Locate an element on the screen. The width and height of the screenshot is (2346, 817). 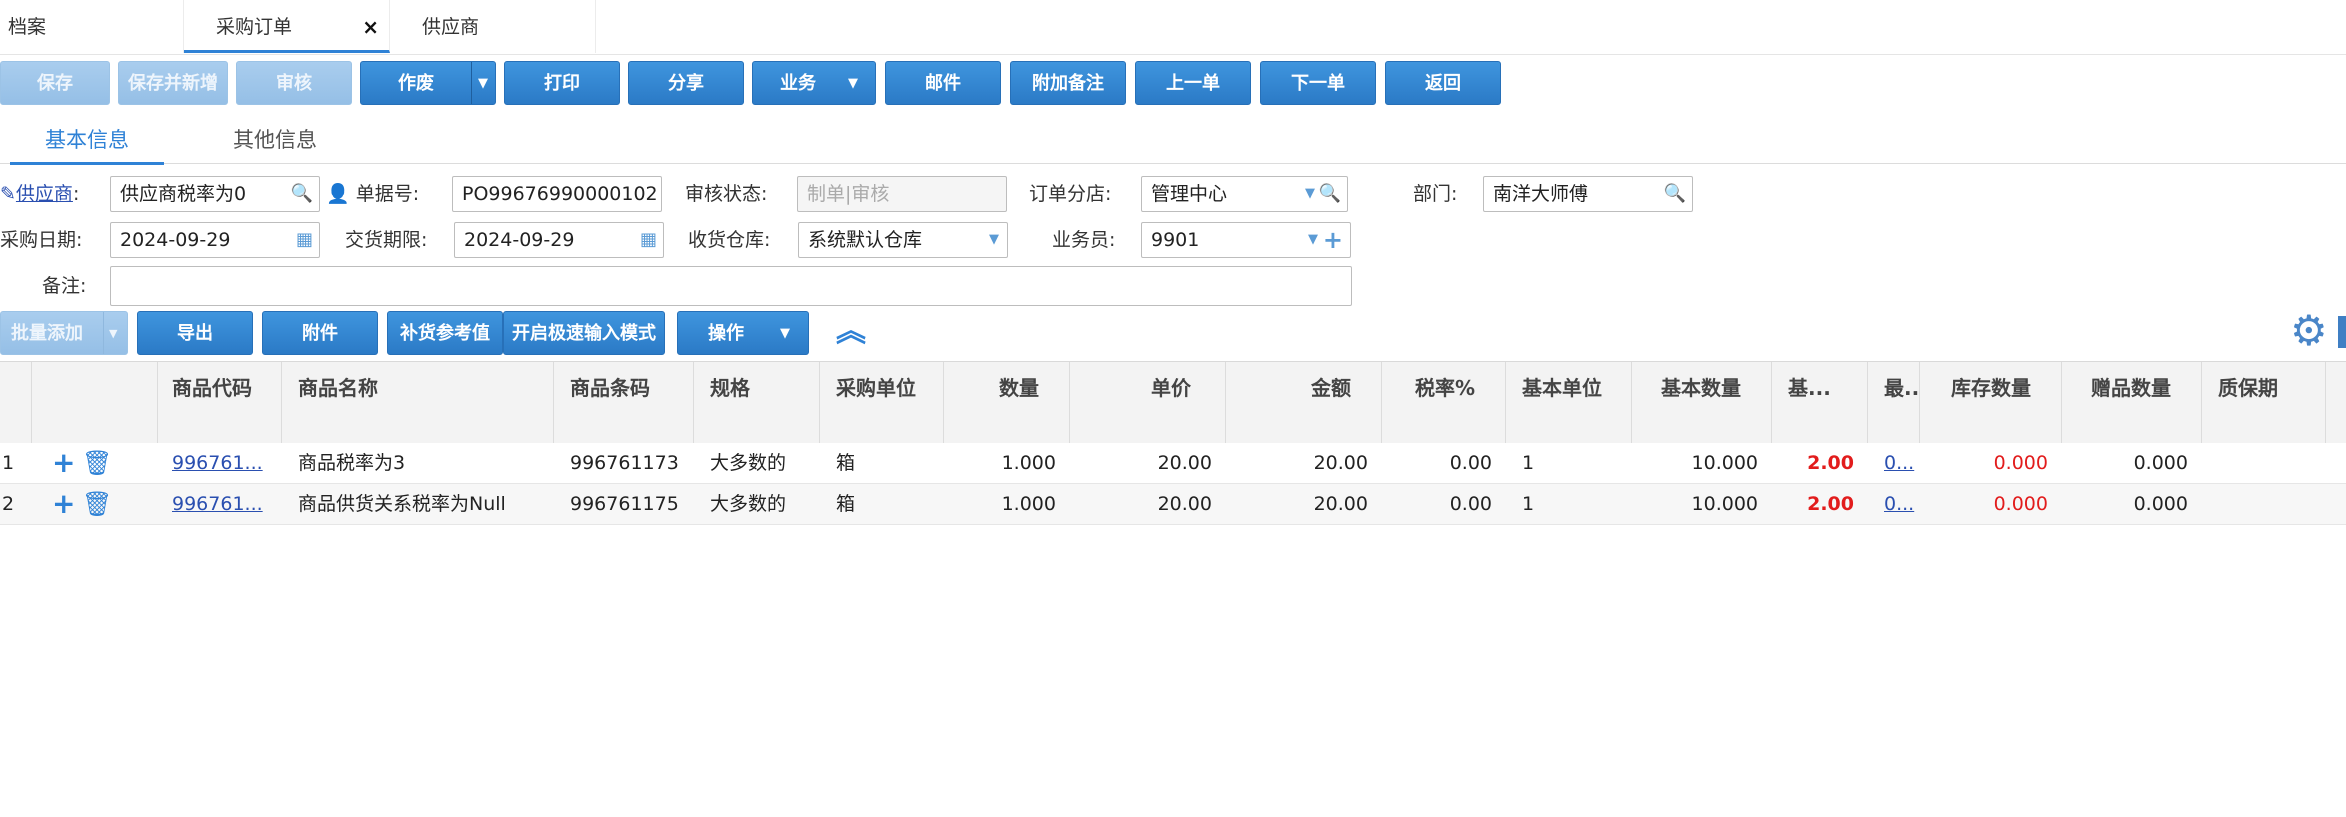
warehouse-select: 系统默认仓库 ▼ is located at coordinates (903, 240).